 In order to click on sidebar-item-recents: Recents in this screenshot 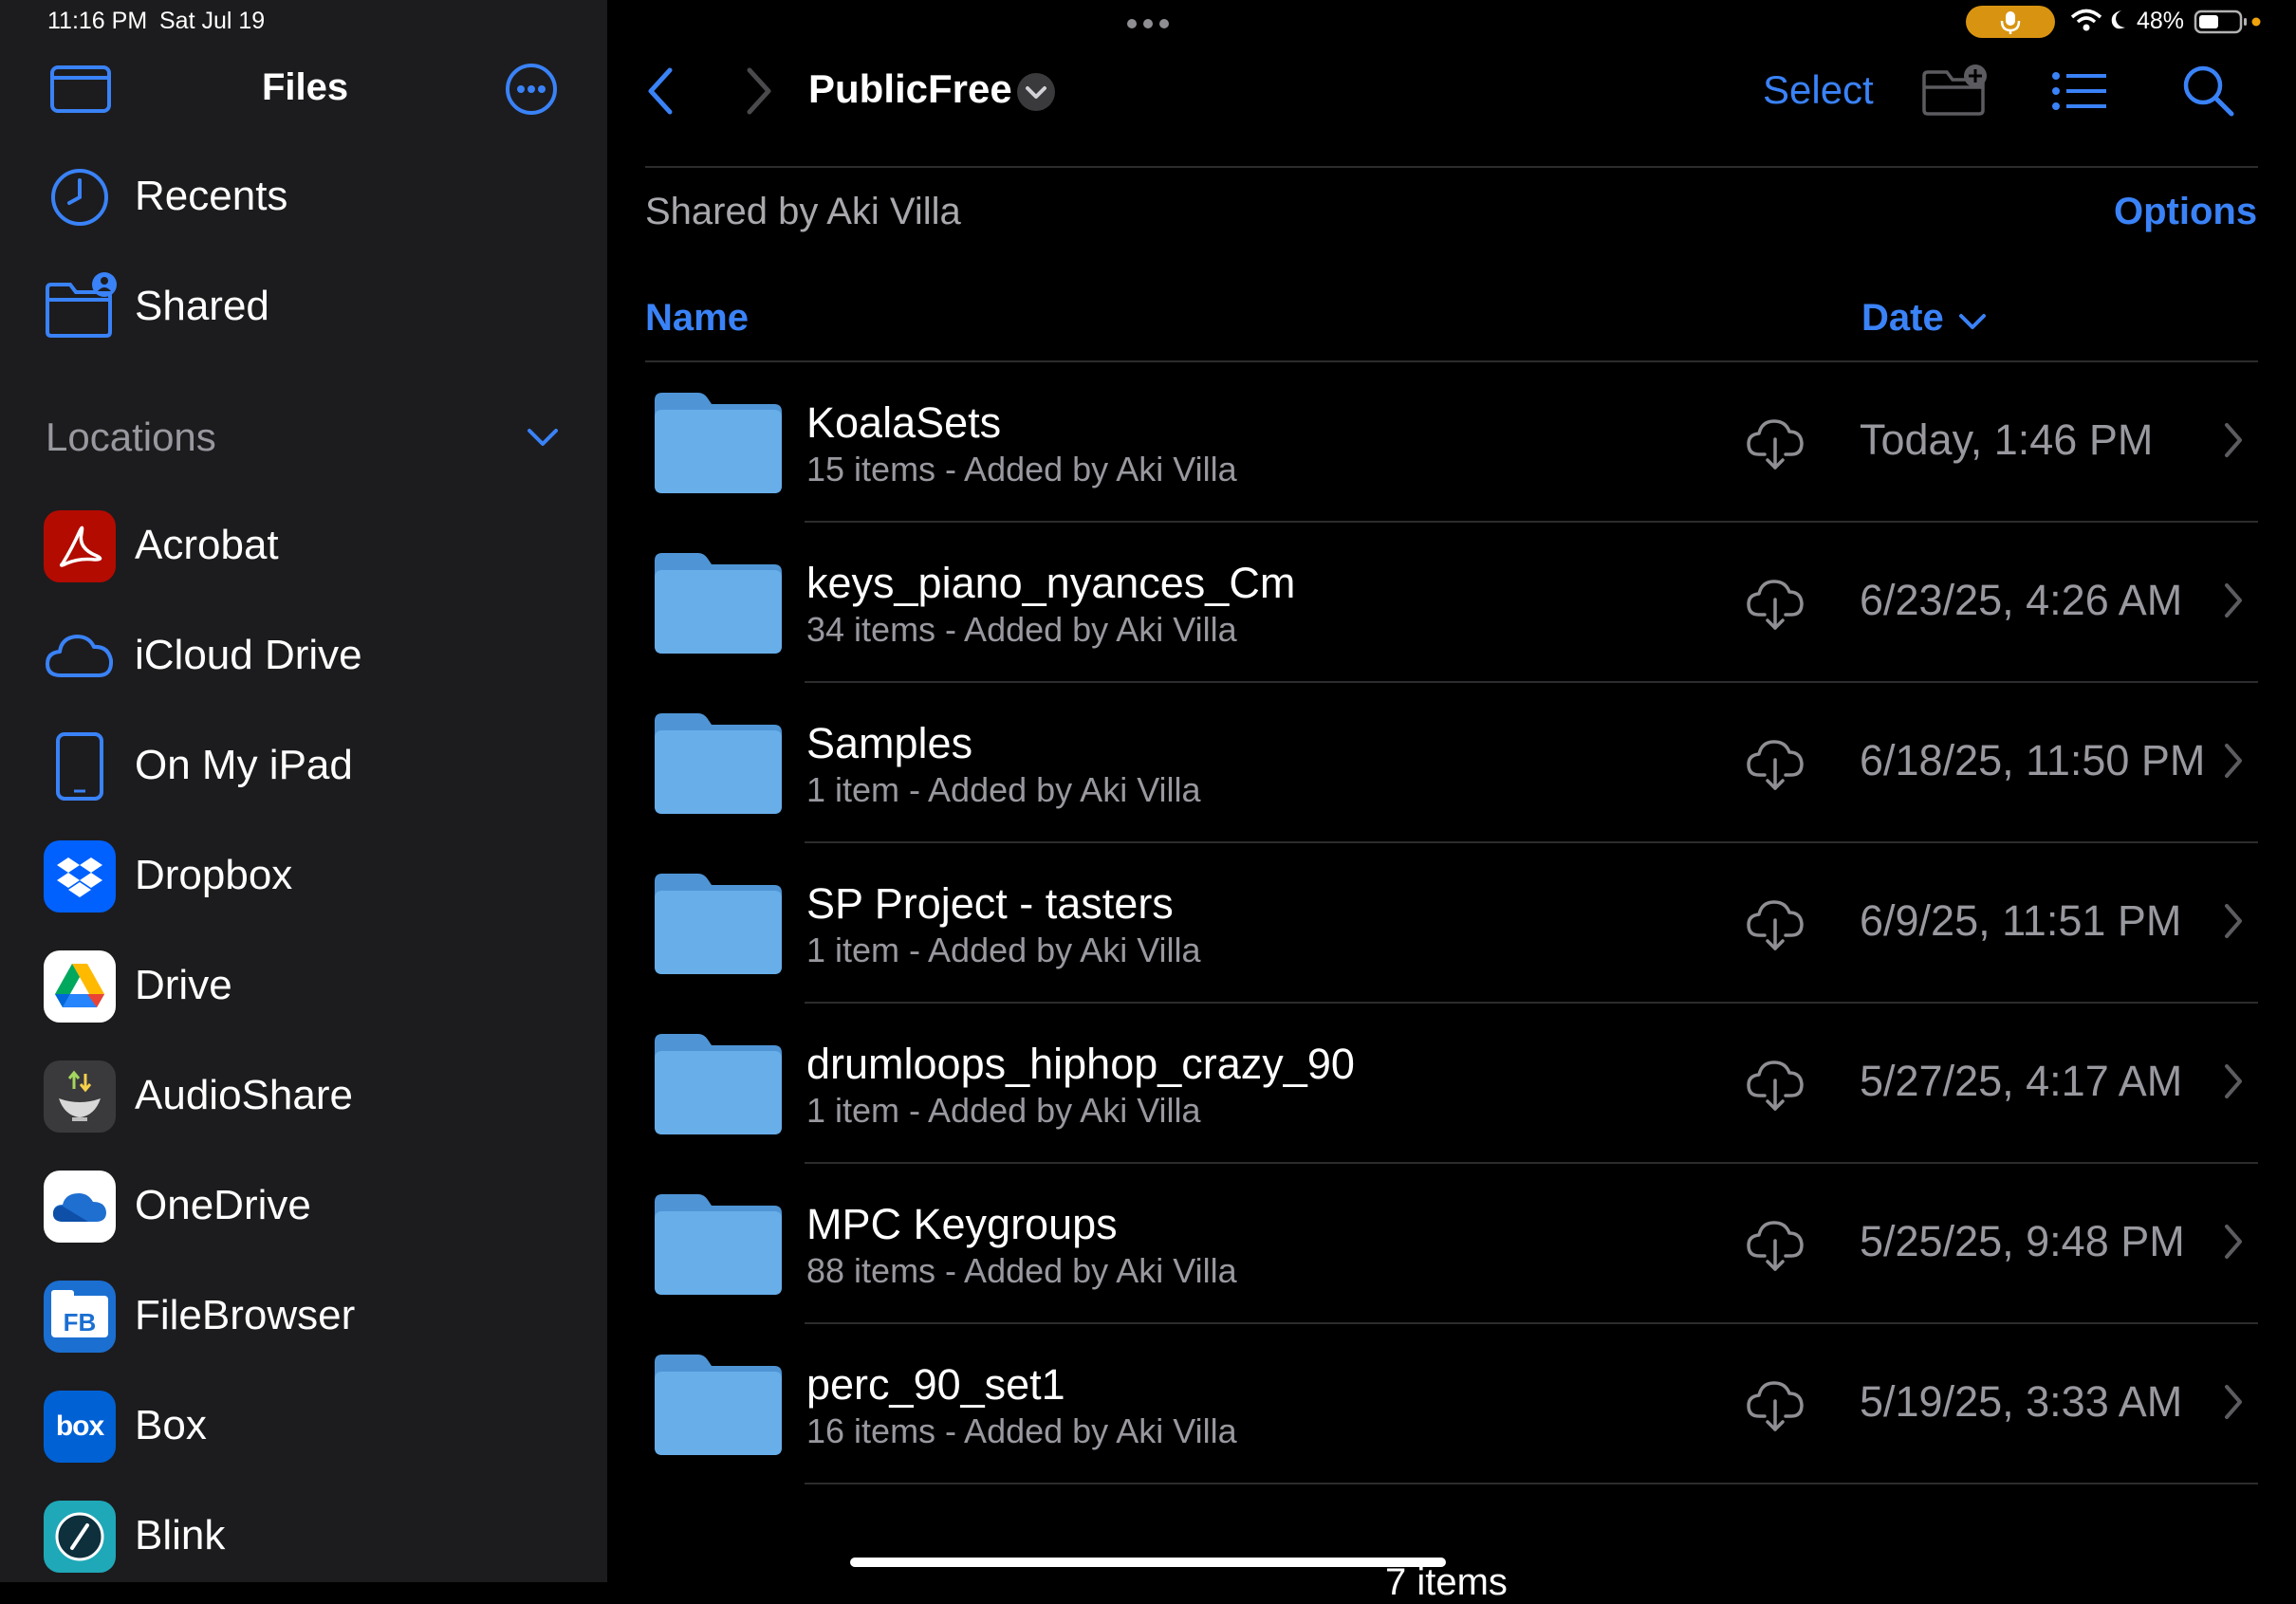, I will do `click(303, 197)`.